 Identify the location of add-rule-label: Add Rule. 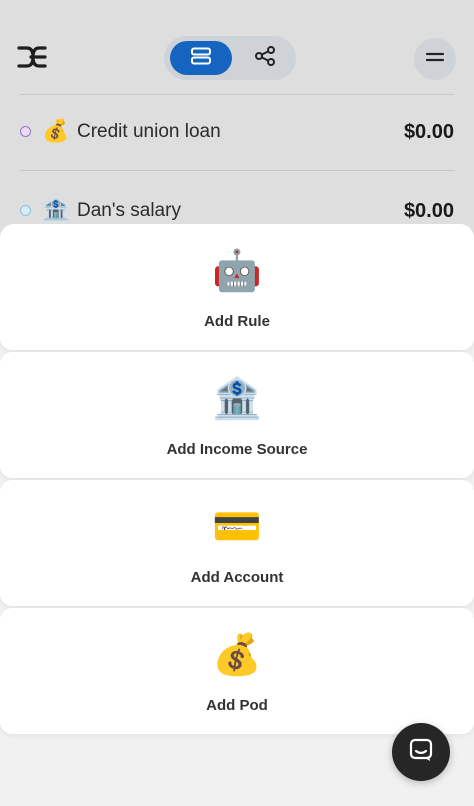
(237, 321).